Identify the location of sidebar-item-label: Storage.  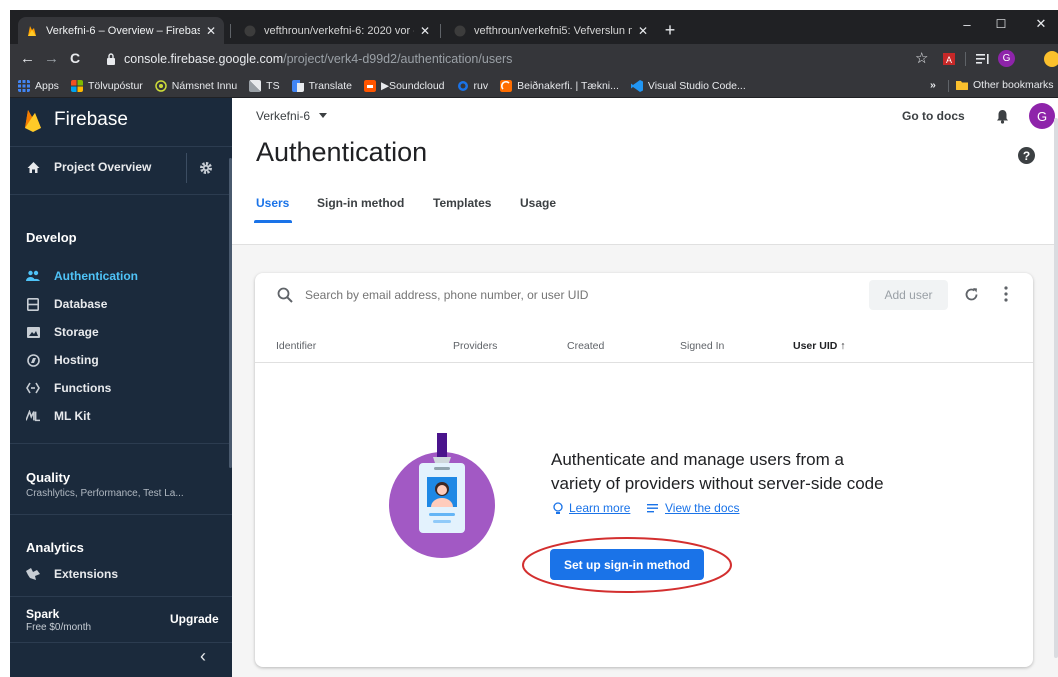
(76, 332).